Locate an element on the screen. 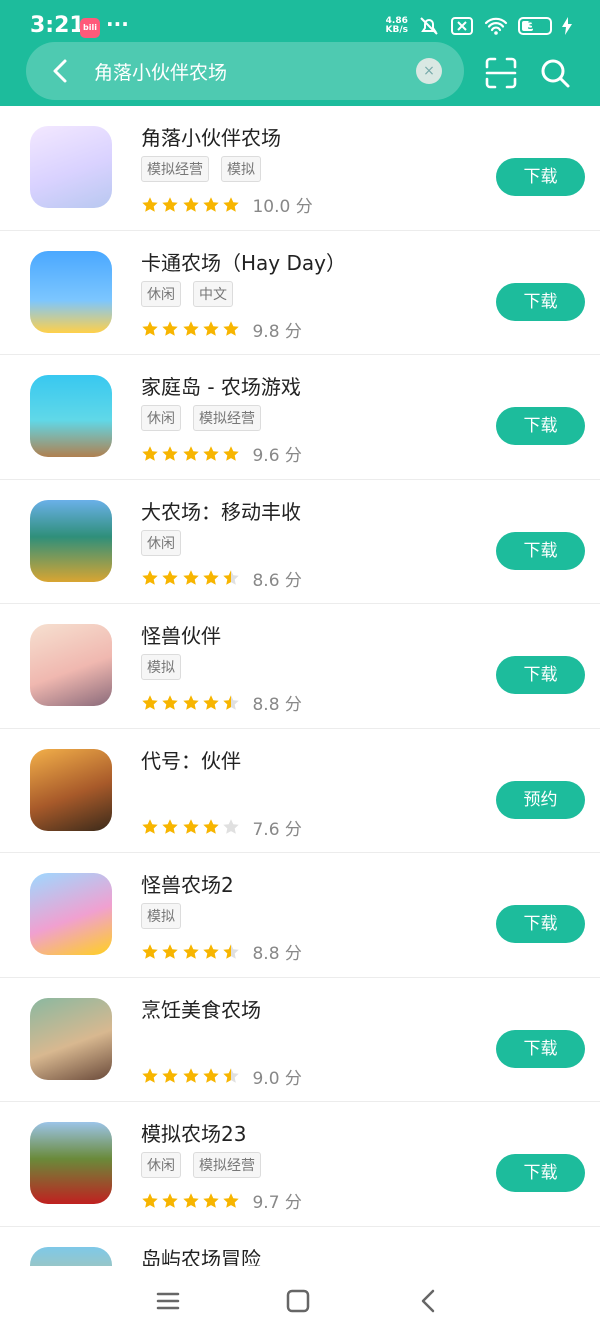 This screenshot has width=600, height=1334. app-result-item: 代号：伙伴 7.6 分 预约 is located at coordinates (300, 791).